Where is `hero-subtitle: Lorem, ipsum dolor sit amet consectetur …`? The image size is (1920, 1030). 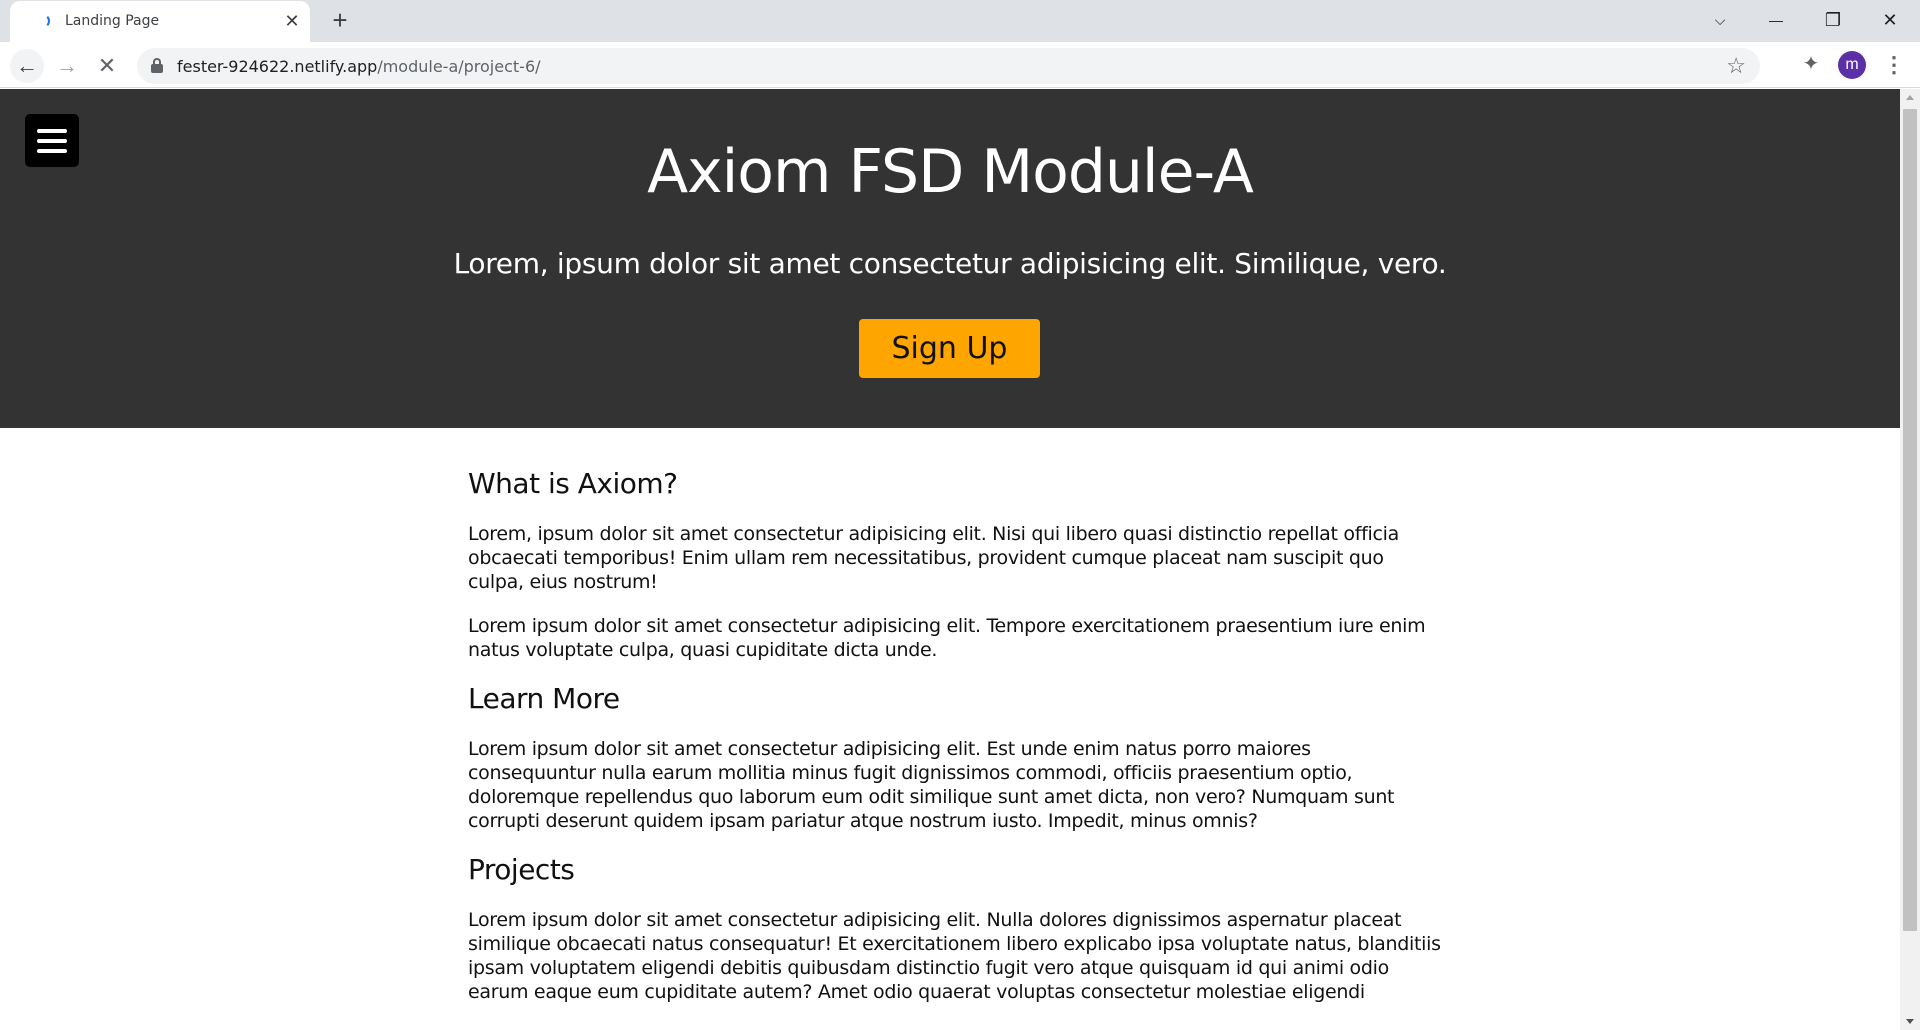 hero-subtitle: Lorem, ipsum dolor sit amet consectetur … is located at coordinates (950, 263).